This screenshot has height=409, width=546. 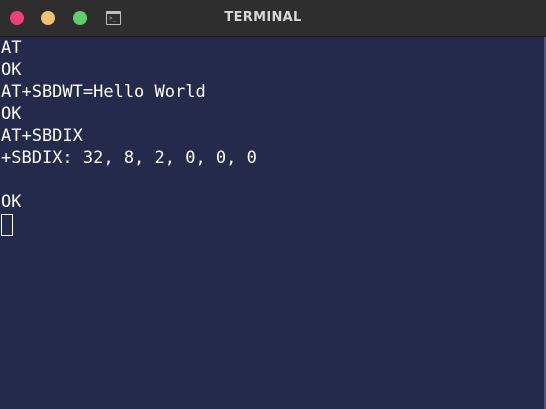 What do you see at coordinates (11, 48) in the screenshot?
I see `terminal-line: AT` at bounding box center [11, 48].